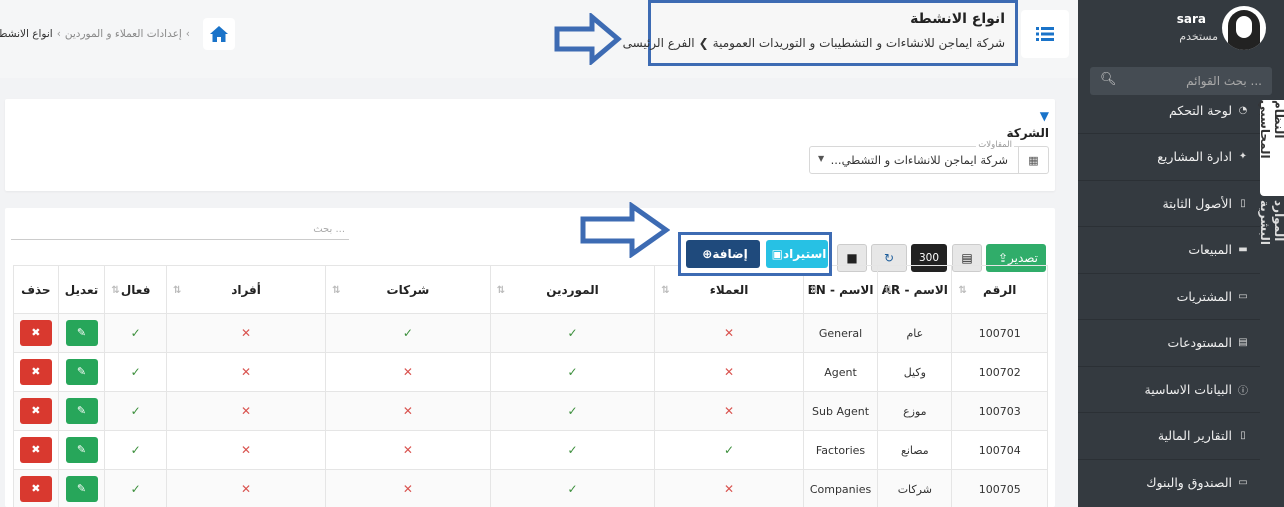 The width and height of the screenshot is (1284, 507). I want to click on sidebar-item-label: الصندوق والبنوك, so click(1189, 482).